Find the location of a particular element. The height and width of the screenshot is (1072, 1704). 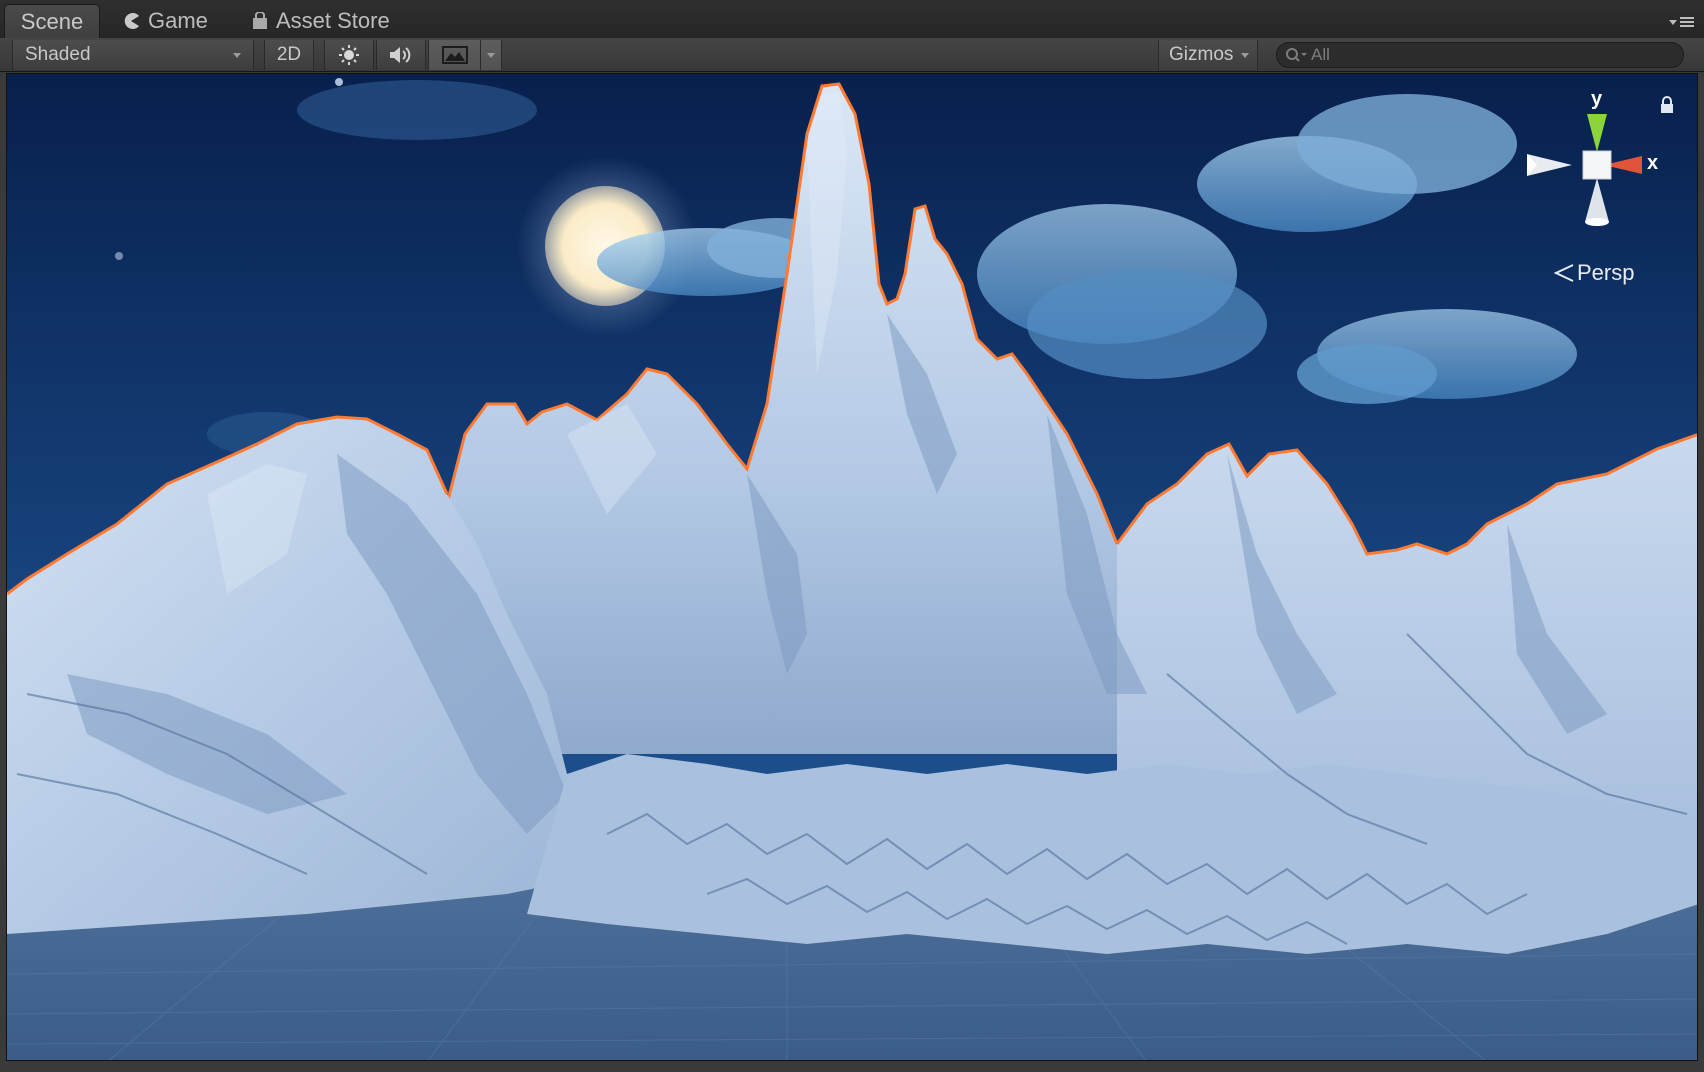

tab-options-menu is located at coordinates (1680, 22).